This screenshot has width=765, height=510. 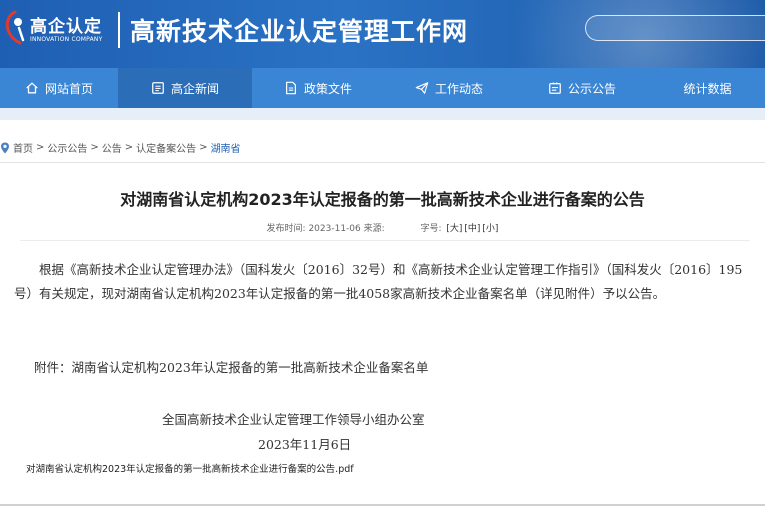 I want to click on article-meta: 发布时间: 2023-11-06 来源: 字号: [大] [中] [小], so click(x=382, y=227).